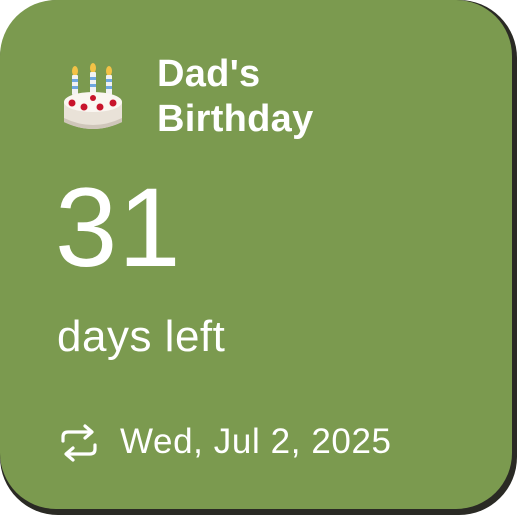 This screenshot has height=515, width=517. I want to click on repeat-icon, so click(79, 443).